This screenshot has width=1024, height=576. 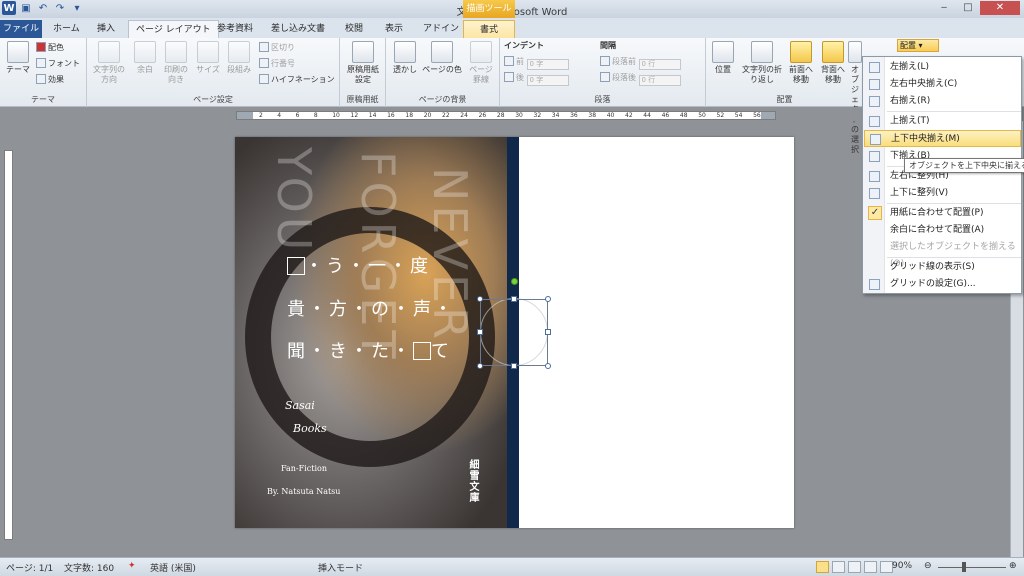 I want to click on full-screen-view-button, so click(x=838, y=567).